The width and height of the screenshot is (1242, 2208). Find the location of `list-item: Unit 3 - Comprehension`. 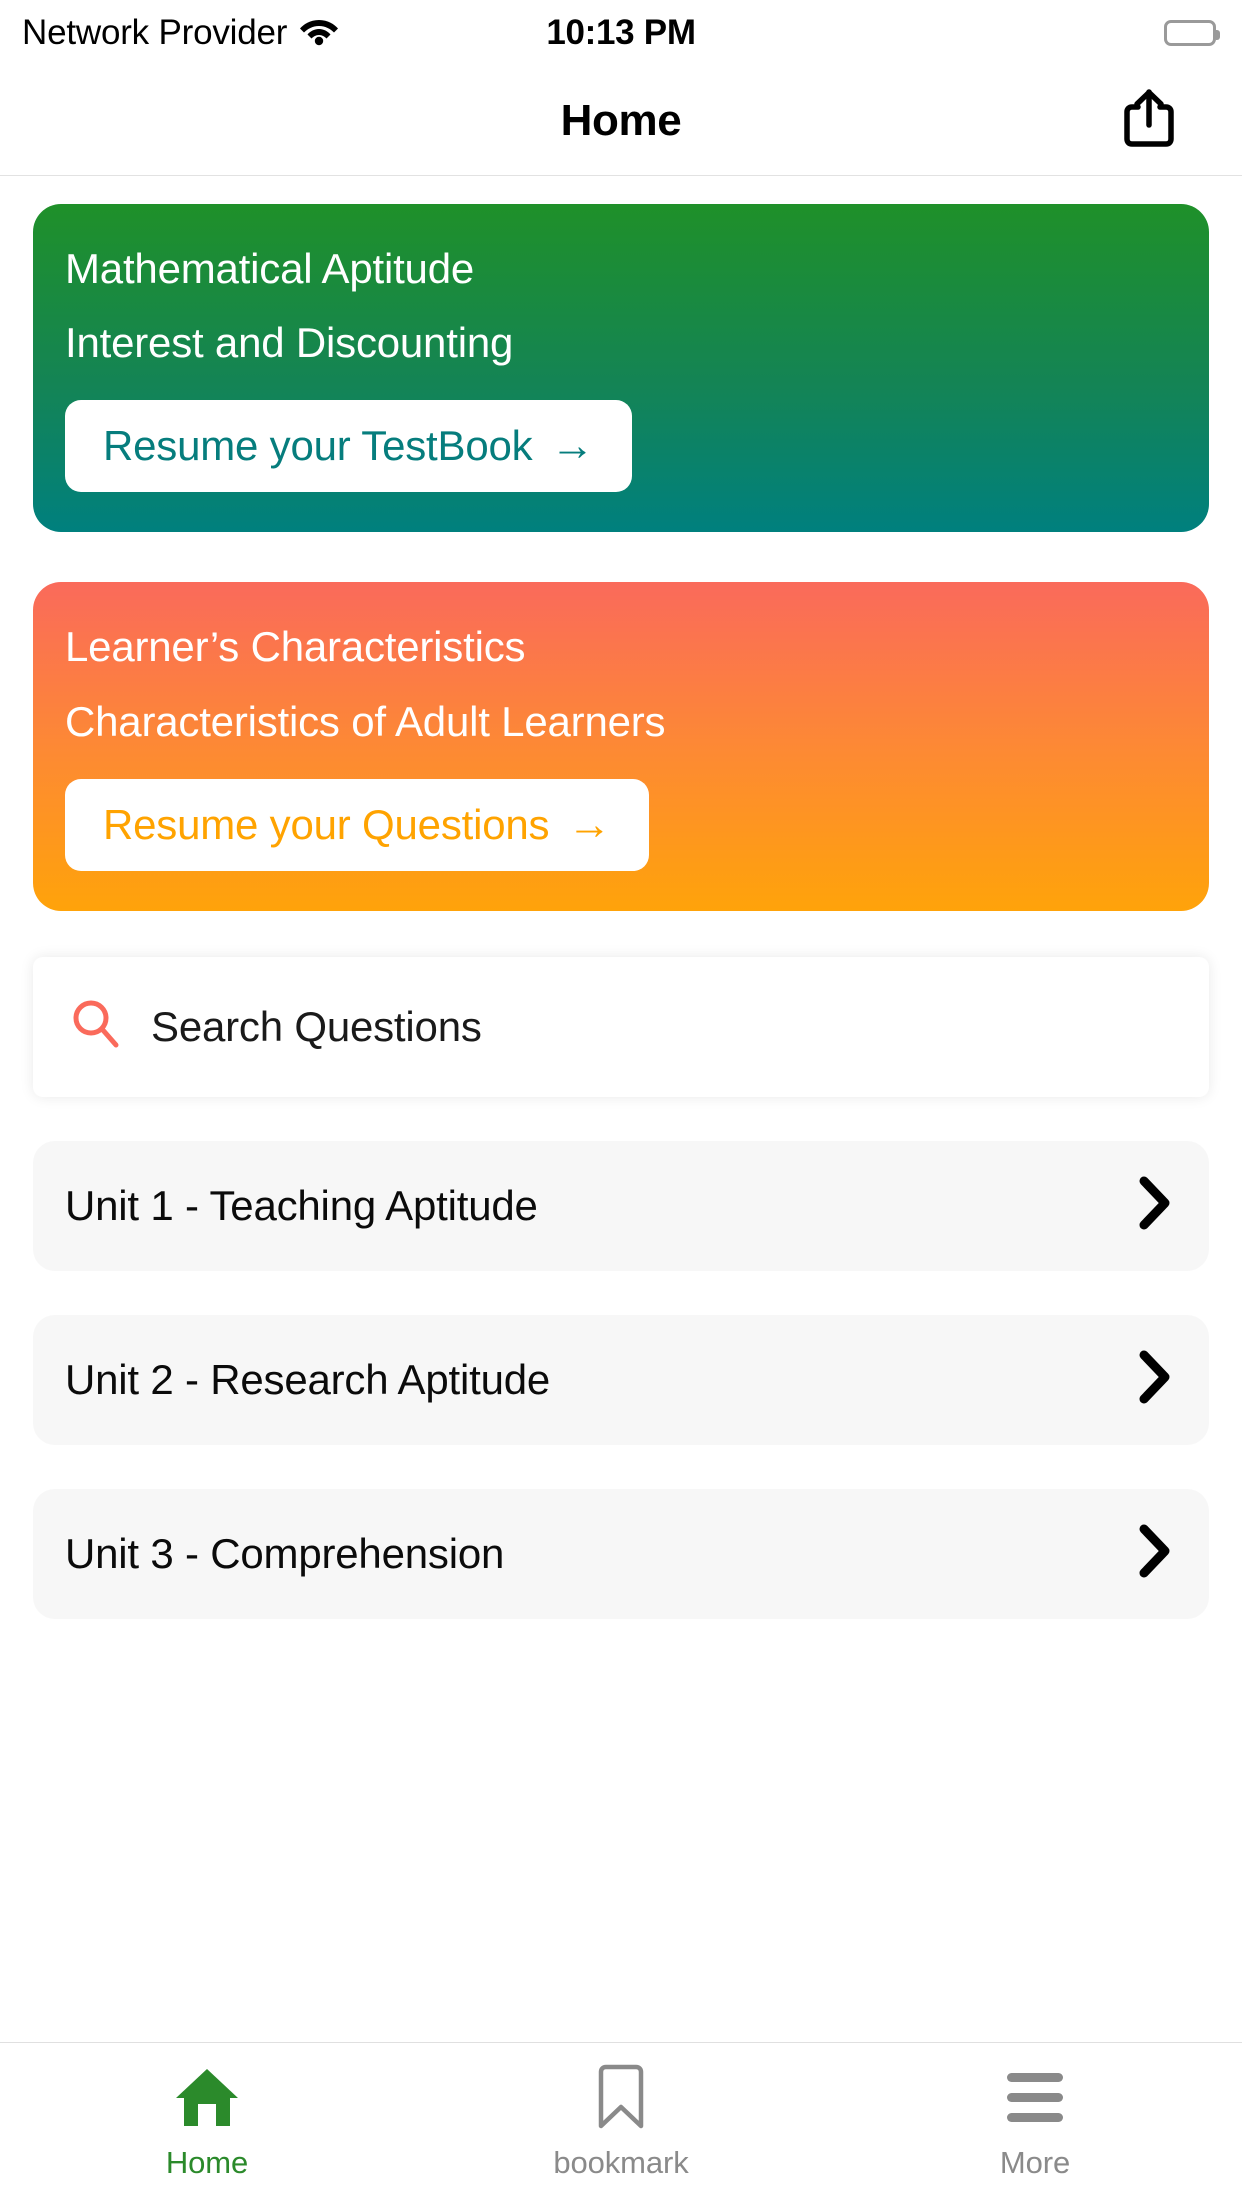

list-item: Unit 3 - Comprehension is located at coordinates (621, 1553).